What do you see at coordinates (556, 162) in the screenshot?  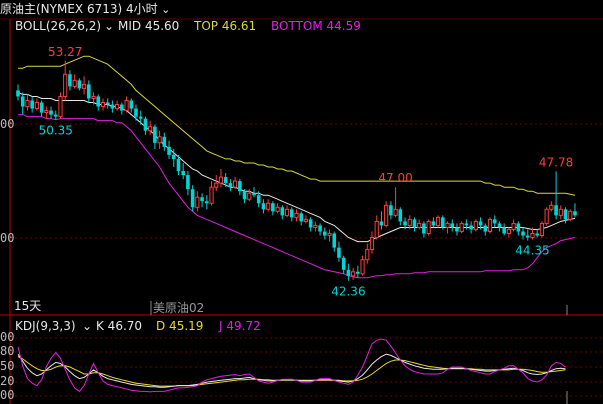 I see `price-annotation: 47.78` at bounding box center [556, 162].